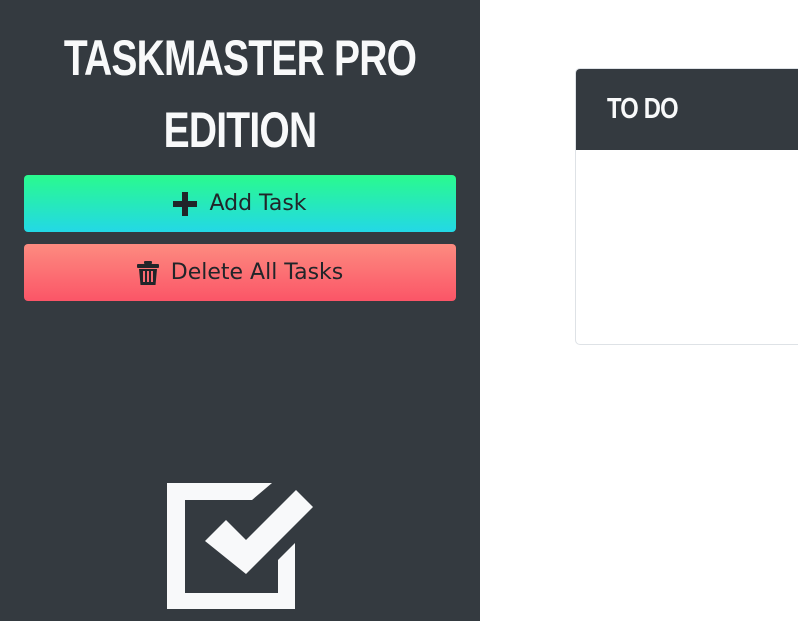 Image resolution: width=798 pixels, height=621 pixels. Describe the element at coordinates (240, 58) in the screenshot. I see `app-title-line-1: TASKMASTER PRO` at that location.